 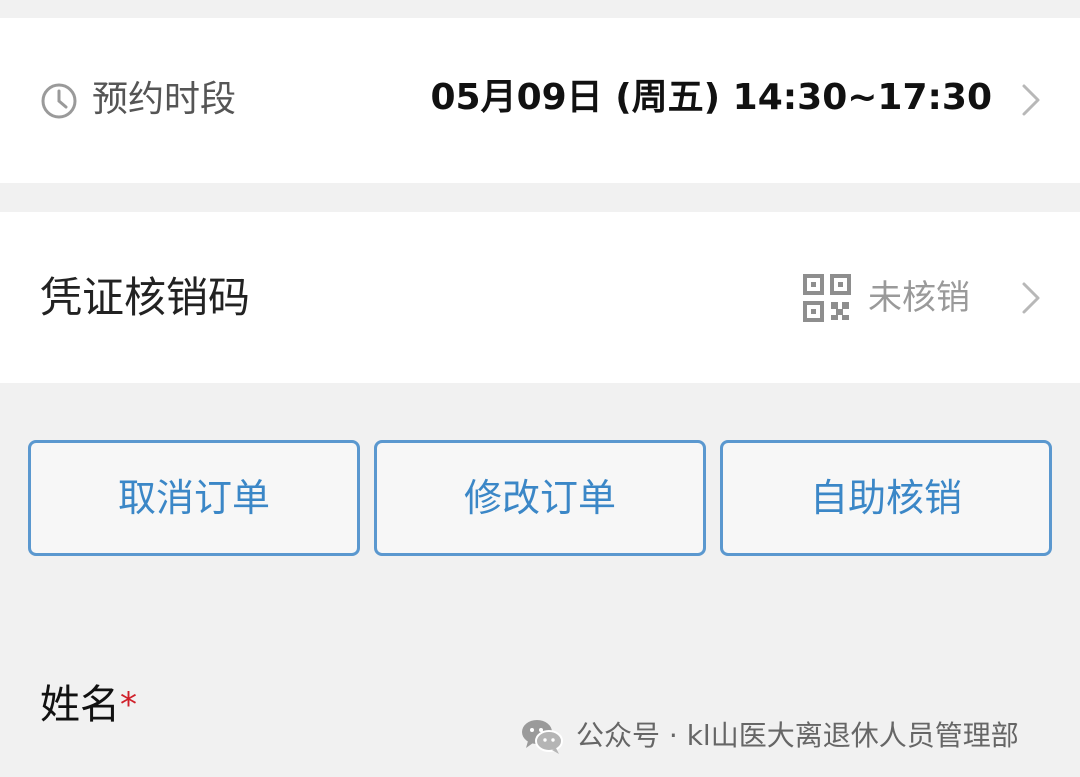 What do you see at coordinates (128, 705) in the screenshot?
I see `required-mark: *` at bounding box center [128, 705].